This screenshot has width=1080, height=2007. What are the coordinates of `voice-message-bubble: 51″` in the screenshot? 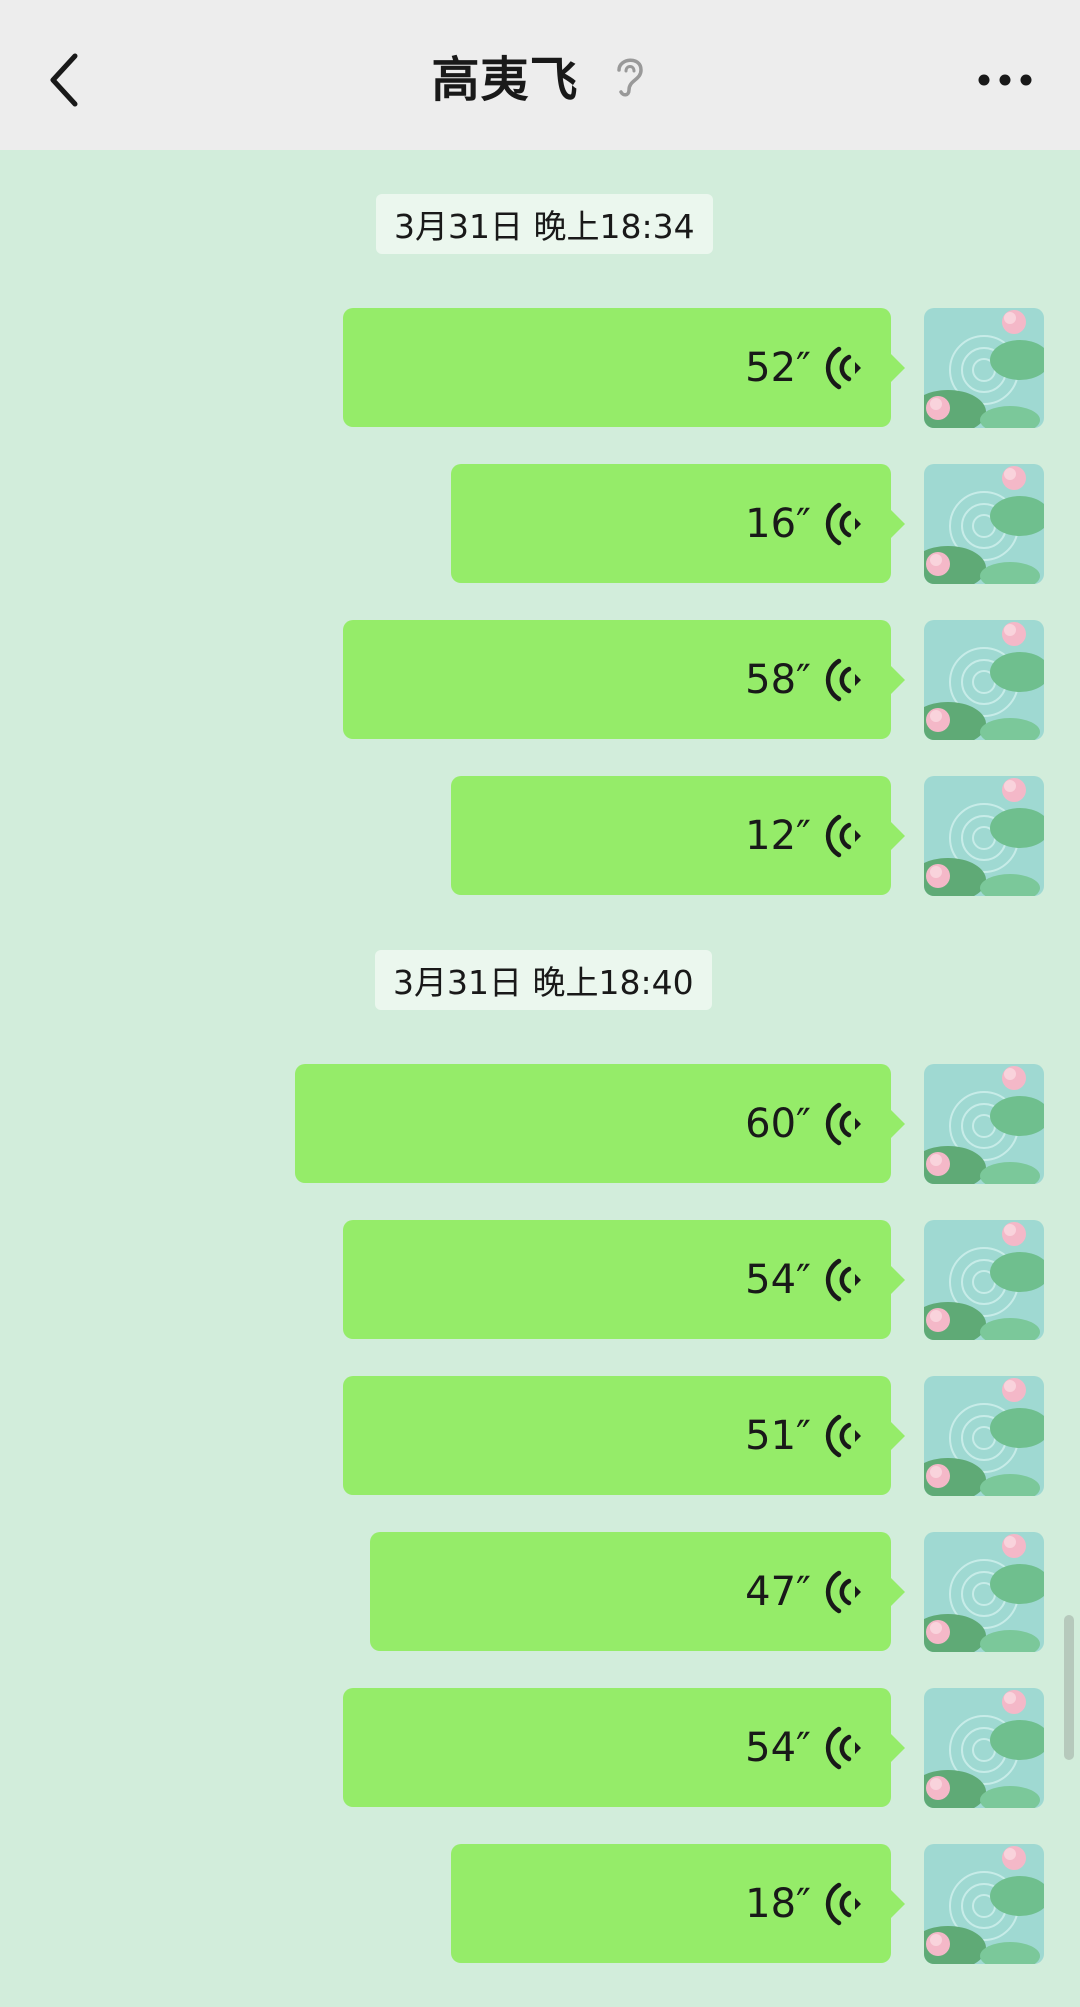 It's located at (624, 1435).